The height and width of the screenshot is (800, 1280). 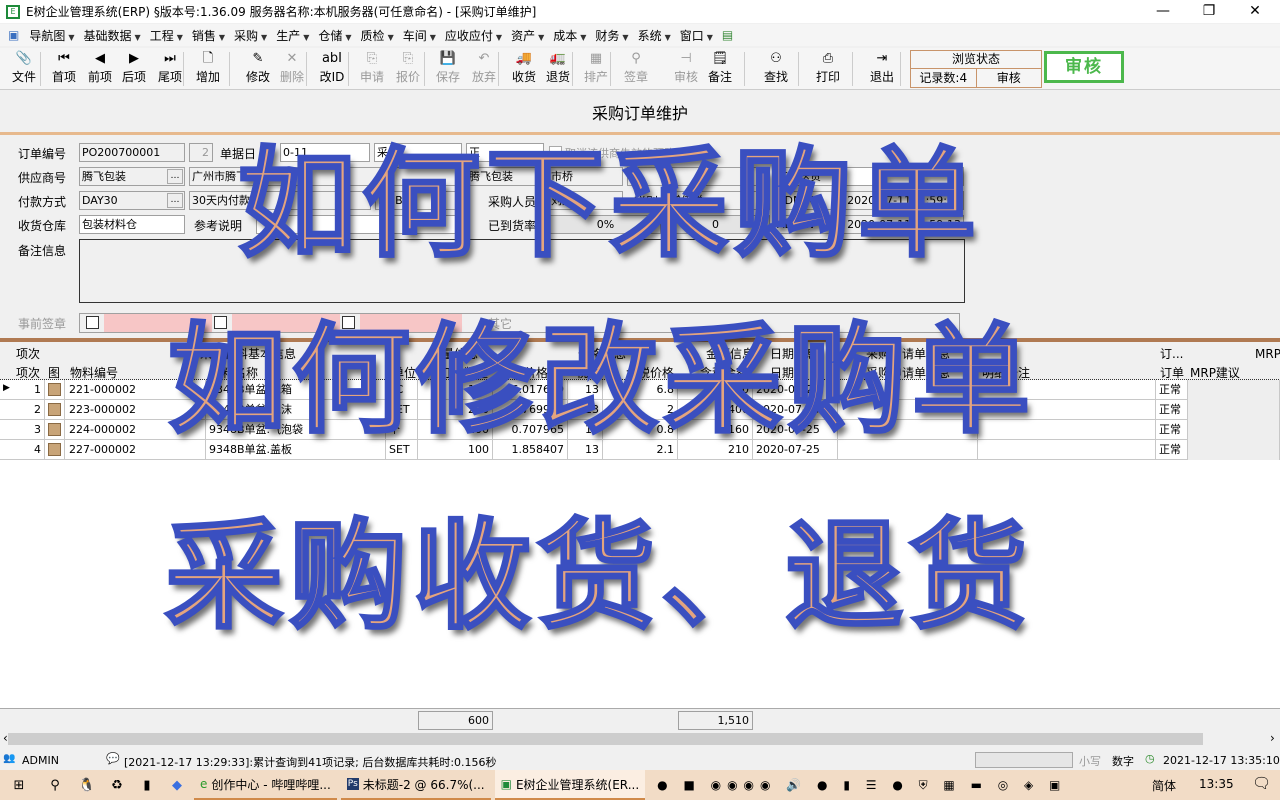 I want to click on column-header: 明细备注, so click(x=1006, y=372).